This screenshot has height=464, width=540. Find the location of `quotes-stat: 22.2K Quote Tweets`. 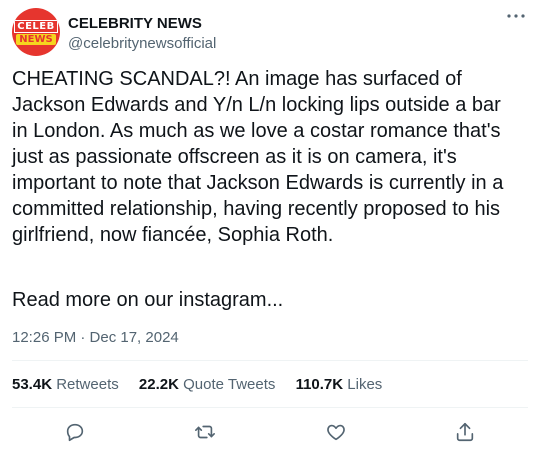

quotes-stat: 22.2K Quote Tweets is located at coordinates (207, 385).